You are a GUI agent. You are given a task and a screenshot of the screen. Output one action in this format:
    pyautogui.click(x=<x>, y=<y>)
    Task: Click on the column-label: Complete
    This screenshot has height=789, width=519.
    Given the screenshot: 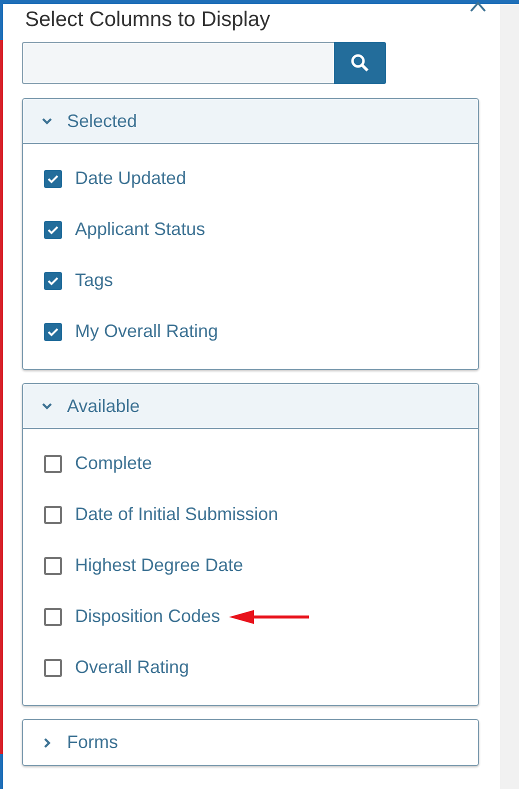 What is the action you would take?
    pyautogui.click(x=113, y=463)
    